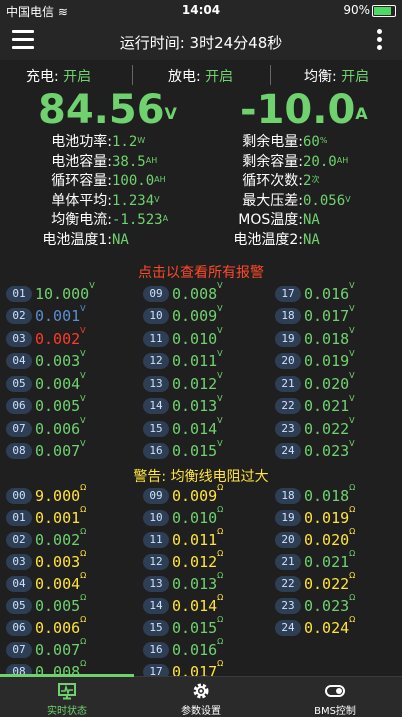  Describe the element at coordinates (301, 142) in the screenshot. I see `right_info-row: 剩余电量: 60%` at that location.